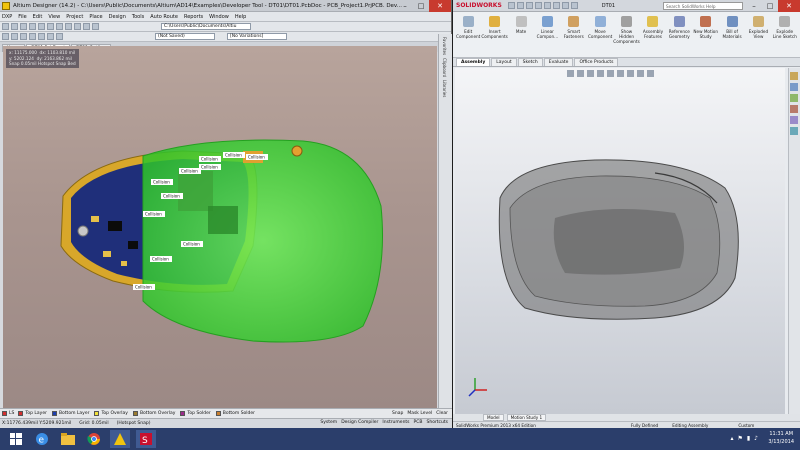 The image size is (800, 450). What do you see at coordinates (468, 27) in the screenshot?
I see `ribbon-edit-component-button: Edit Component` at bounding box center [468, 27].